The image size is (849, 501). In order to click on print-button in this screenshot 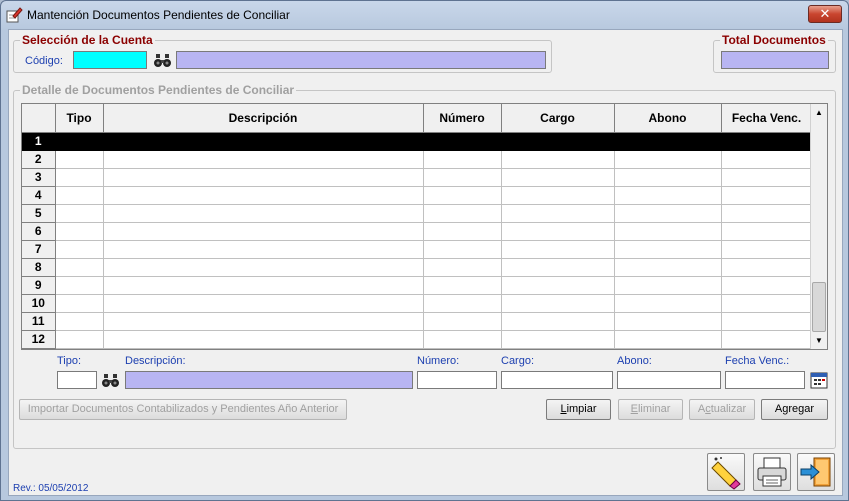, I will do `click(772, 472)`.